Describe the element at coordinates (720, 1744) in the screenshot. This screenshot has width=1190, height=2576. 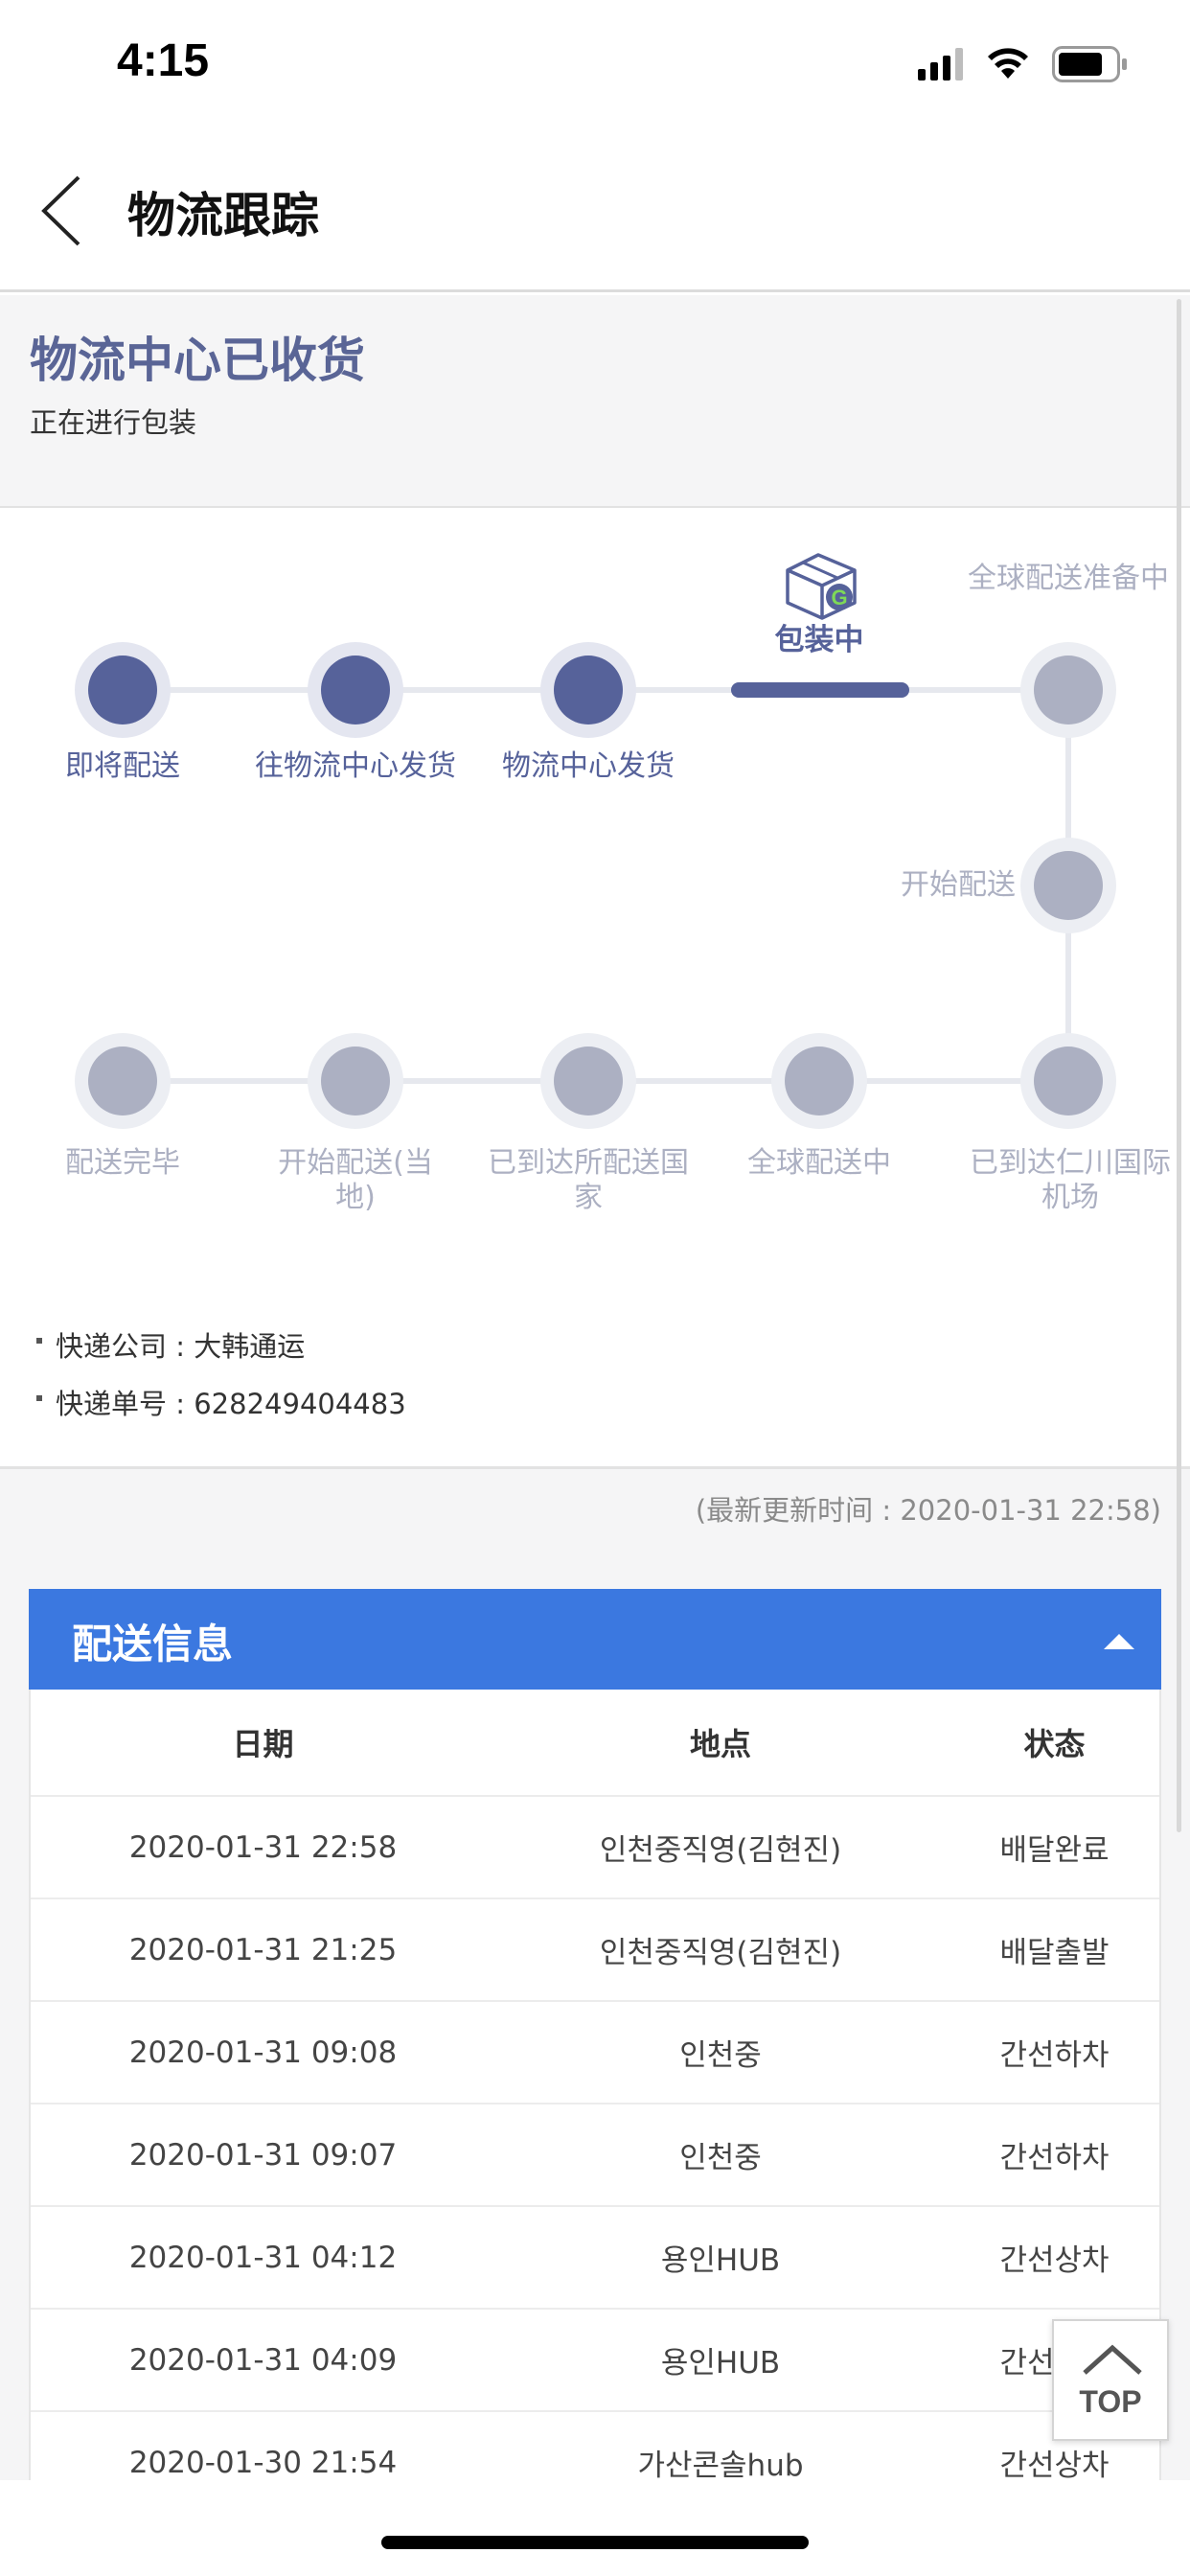
I see `column-header-location: 地点` at that location.